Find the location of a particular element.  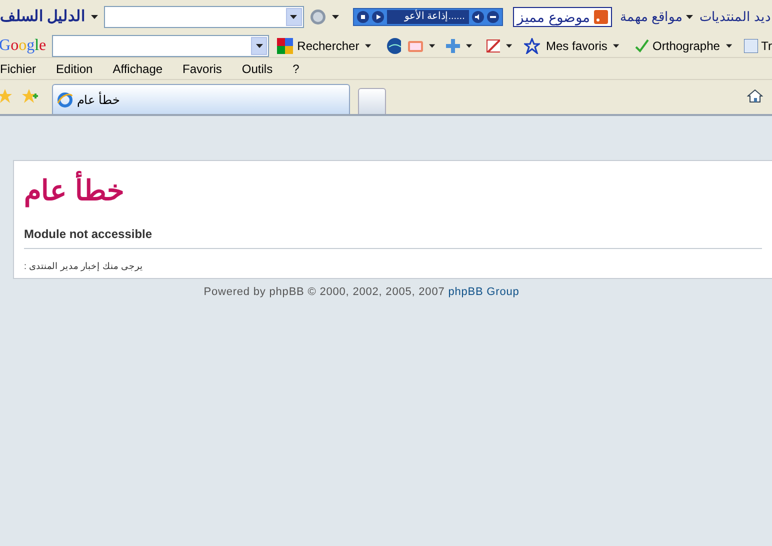

toolbar-menu-link: مواقع مهمة is located at coordinates (651, 17).